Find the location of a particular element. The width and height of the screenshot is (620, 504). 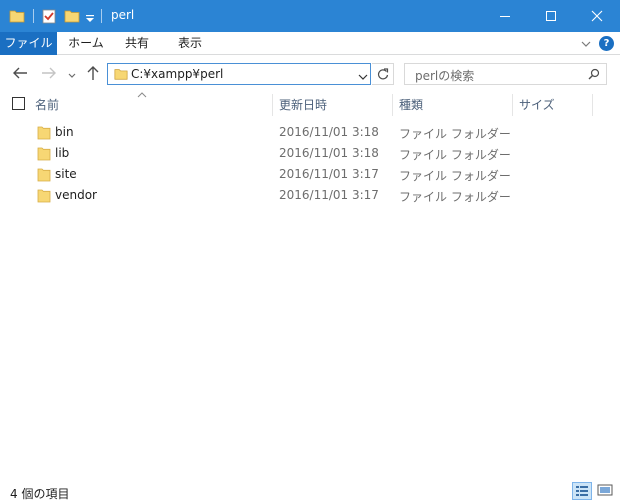

details-view-button is located at coordinates (582, 491).